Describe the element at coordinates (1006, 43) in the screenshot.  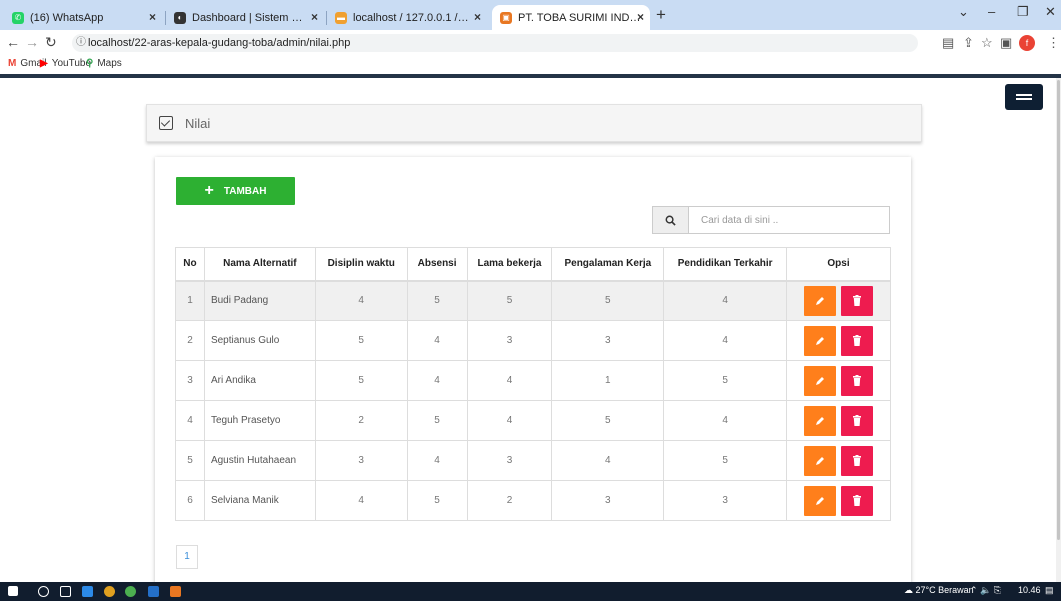
I see `side-panel-icon: ▣` at that location.